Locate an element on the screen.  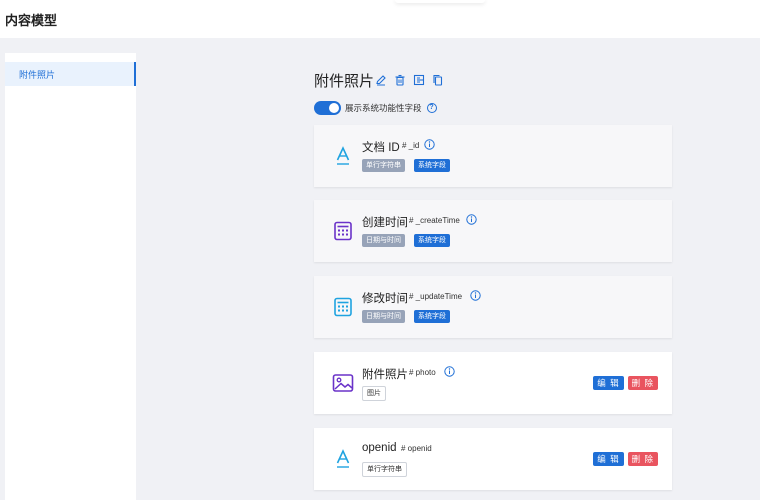
field-identifier: # openid is located at coordinates (416, 448).